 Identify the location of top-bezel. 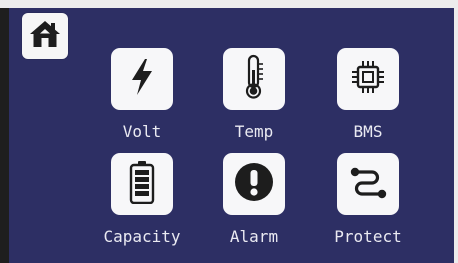
(229, 4).